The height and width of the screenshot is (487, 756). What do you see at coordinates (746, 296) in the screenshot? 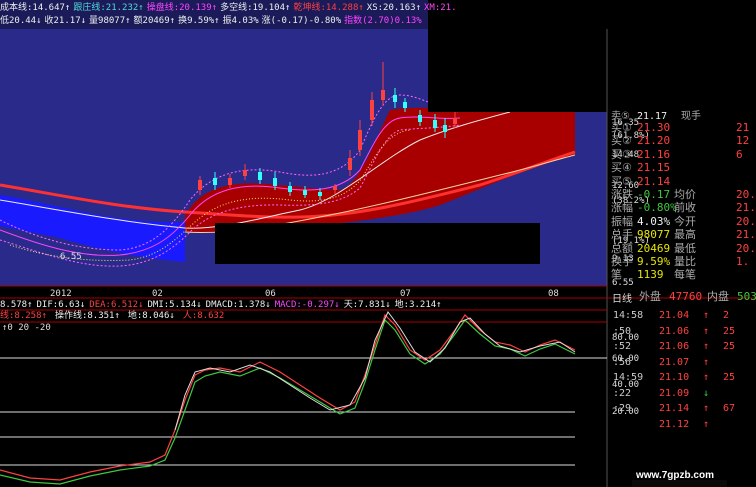
I see `inner-value: 503` at bounding box center [746, 296].